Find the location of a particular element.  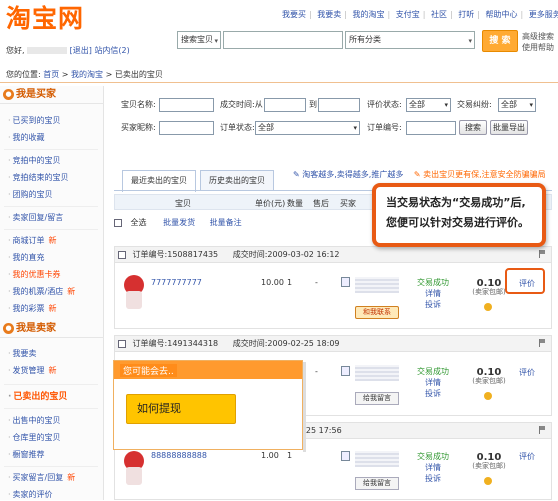

top-link-buy: 我要买 is located at coordinates (294, 14).